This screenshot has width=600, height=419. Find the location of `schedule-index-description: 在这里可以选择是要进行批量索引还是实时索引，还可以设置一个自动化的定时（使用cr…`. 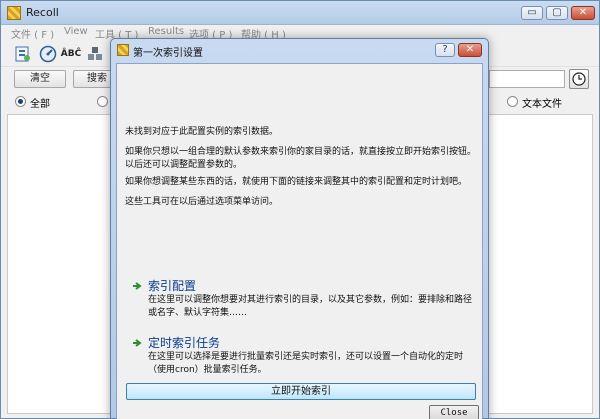

schedule-index-description: 在这里可以选择是要进行批量索引还是实时索引，还可以设置一个自动化的定时（使用cr… is located at coordinates (306, 363).